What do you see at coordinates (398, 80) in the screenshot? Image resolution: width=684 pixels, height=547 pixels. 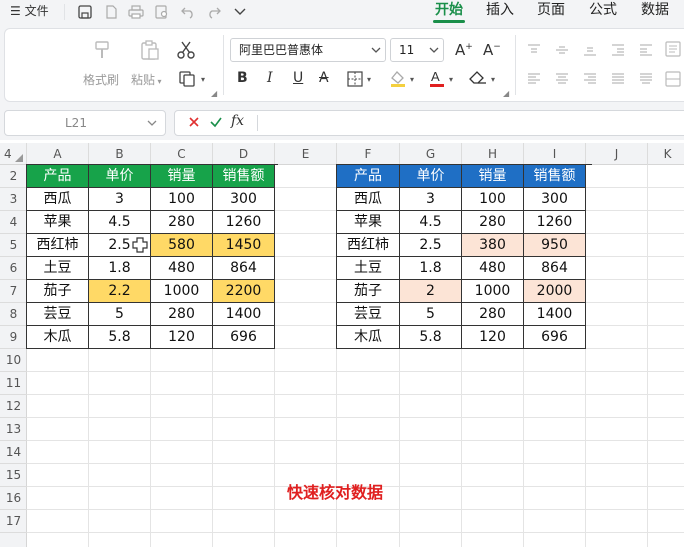 I see `fill-color-icon` at bounding box center [398, 80].